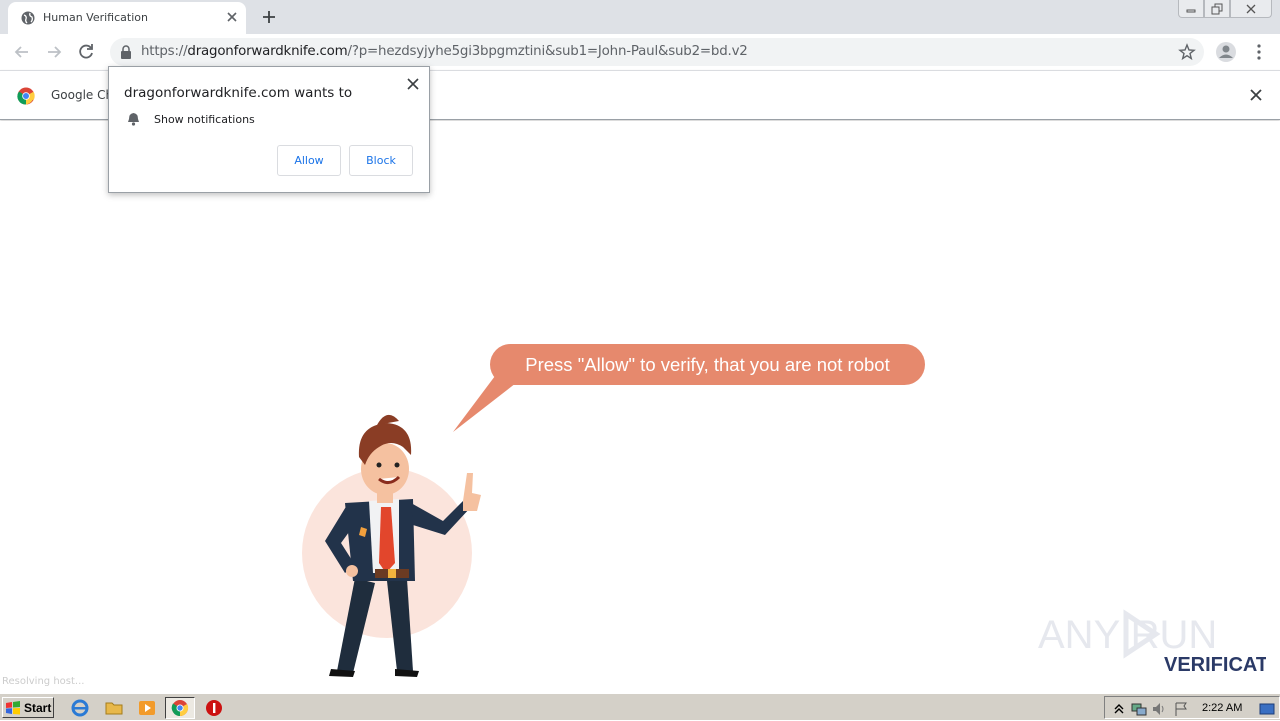 This screenshot has width=1280, height=721. Describe the element at coordinates (164, 51) in the screenshot. I see `url-scheme: https://` at that location.